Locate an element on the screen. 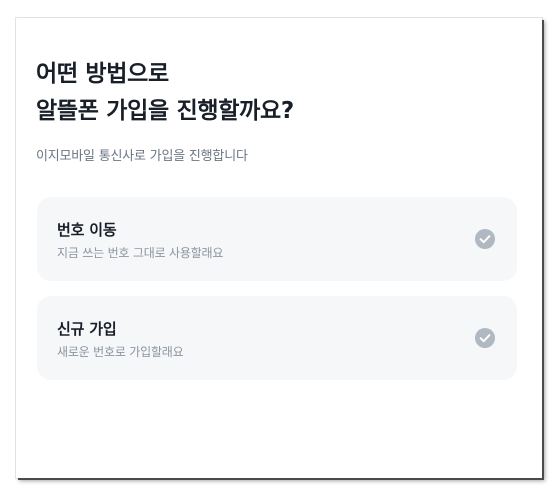 The image size is (560, 496). title-line-2: 알뜰폰 가입을 진행할까요? is located at coordinates (165, 111).